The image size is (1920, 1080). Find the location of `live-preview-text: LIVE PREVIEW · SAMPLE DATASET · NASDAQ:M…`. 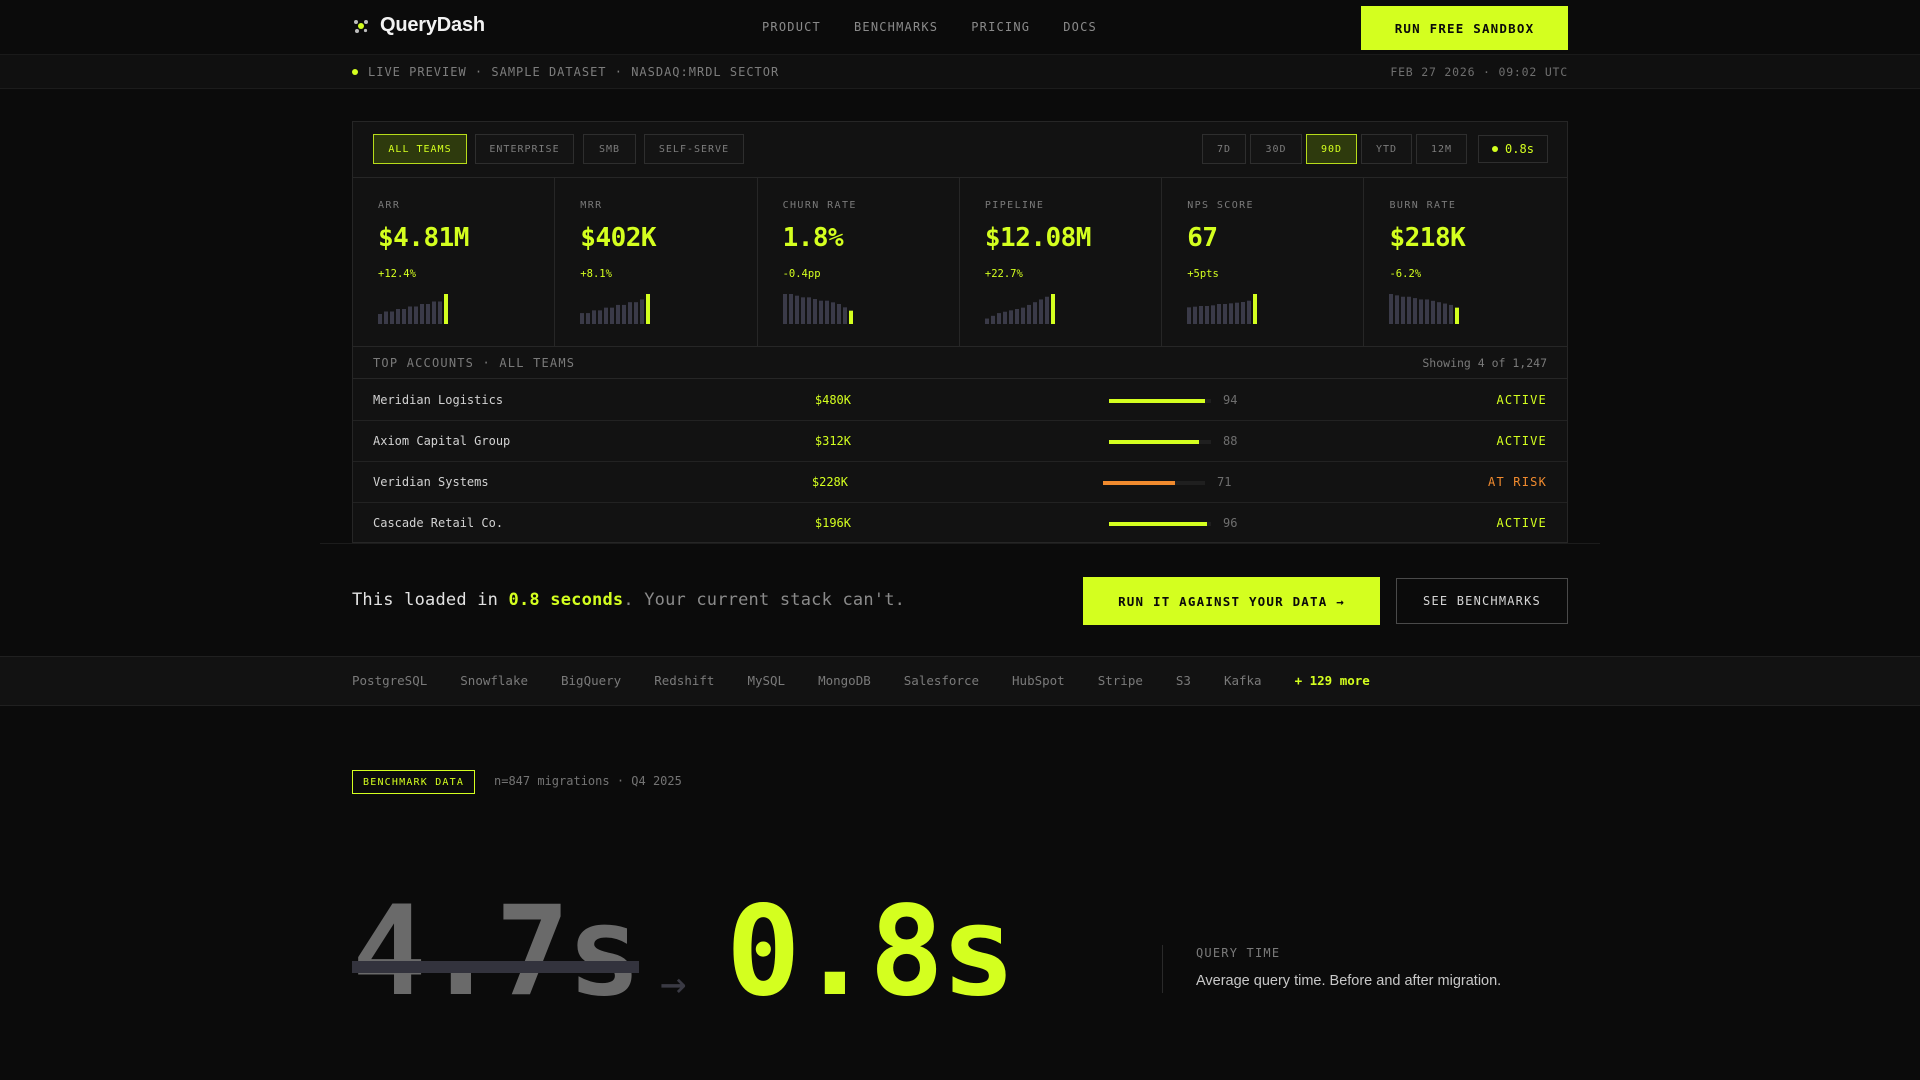

live-preview-text: LIVE PREVIEW · SAMPLE DATASET · NASDAQ:M… is located at coordinates (574, 72).